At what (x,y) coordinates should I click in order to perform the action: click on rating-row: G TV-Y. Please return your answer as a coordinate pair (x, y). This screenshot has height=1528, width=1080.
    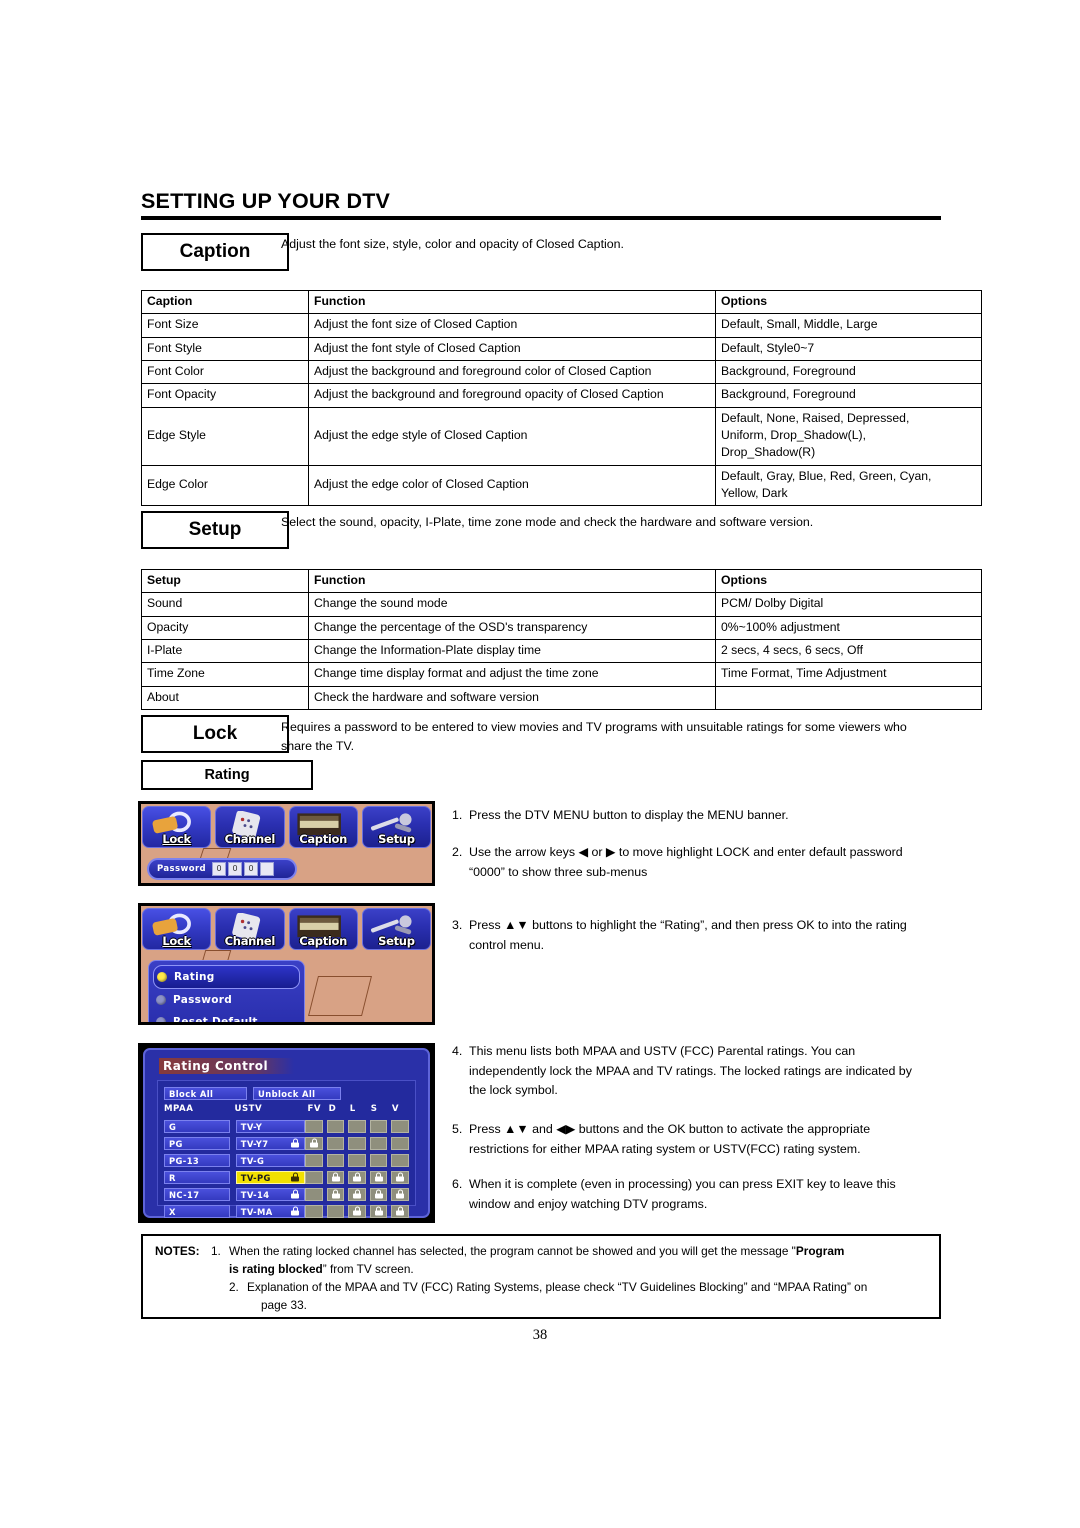
    Looking at the image, I should click on (286, 1126).